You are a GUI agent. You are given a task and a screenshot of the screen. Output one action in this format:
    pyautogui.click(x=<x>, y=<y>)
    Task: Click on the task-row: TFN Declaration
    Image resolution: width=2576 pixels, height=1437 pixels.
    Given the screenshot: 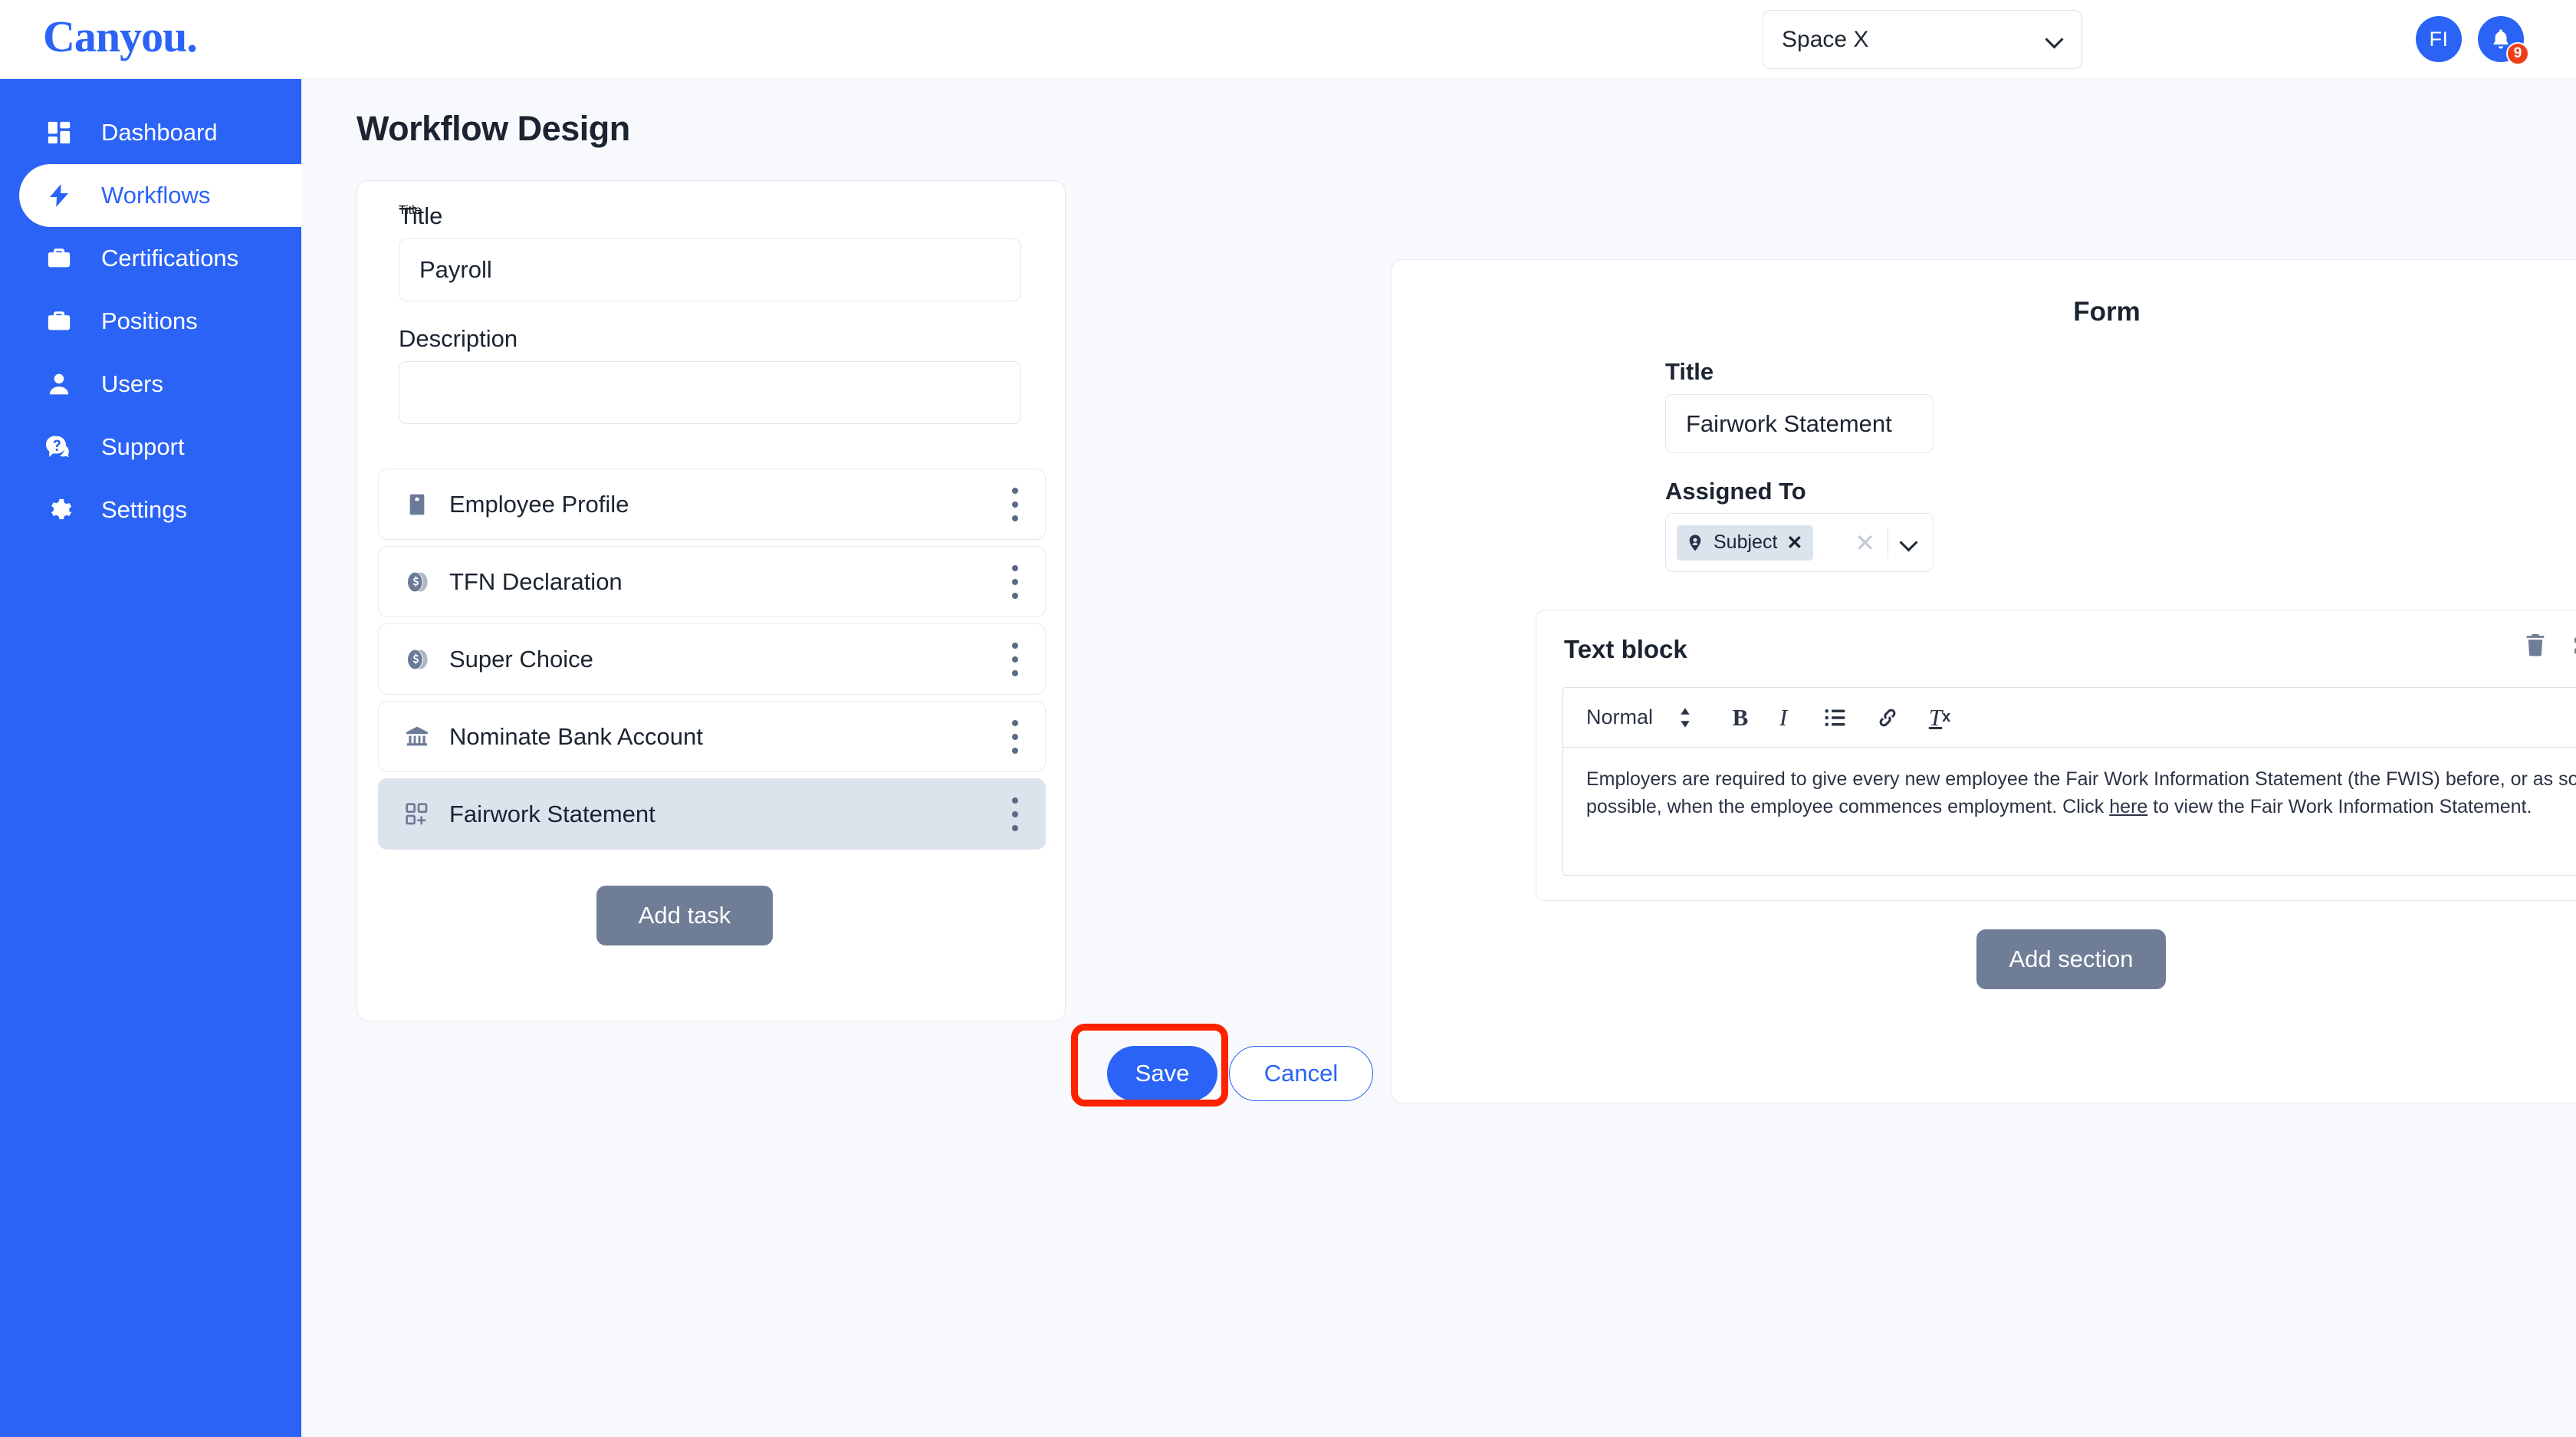 What is the action you would take?
    pyautogui.click(x=712, y=581)
    